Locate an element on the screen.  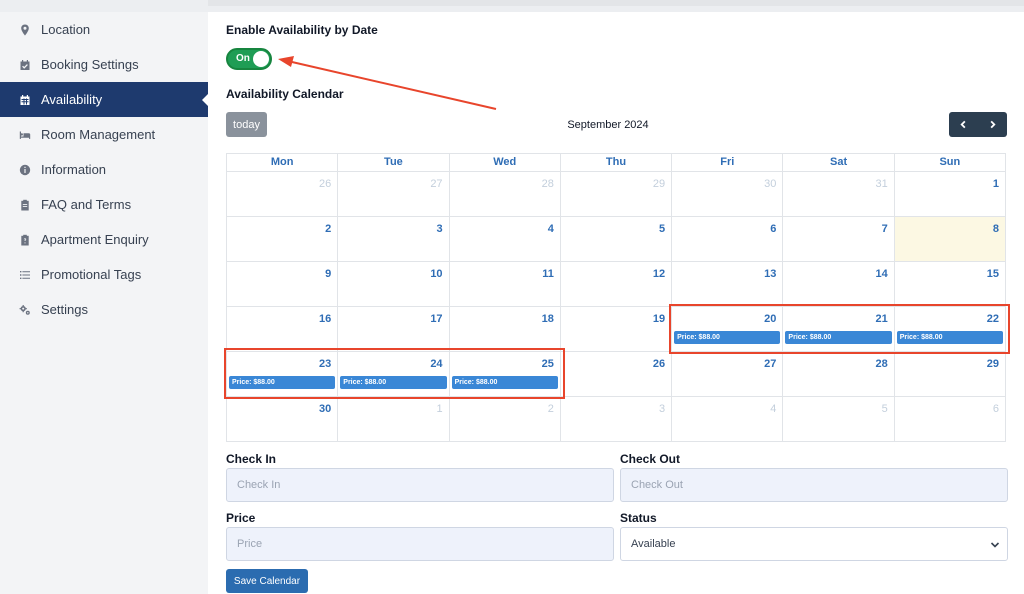
day-number: 31 is located at coordinates (881, 184).